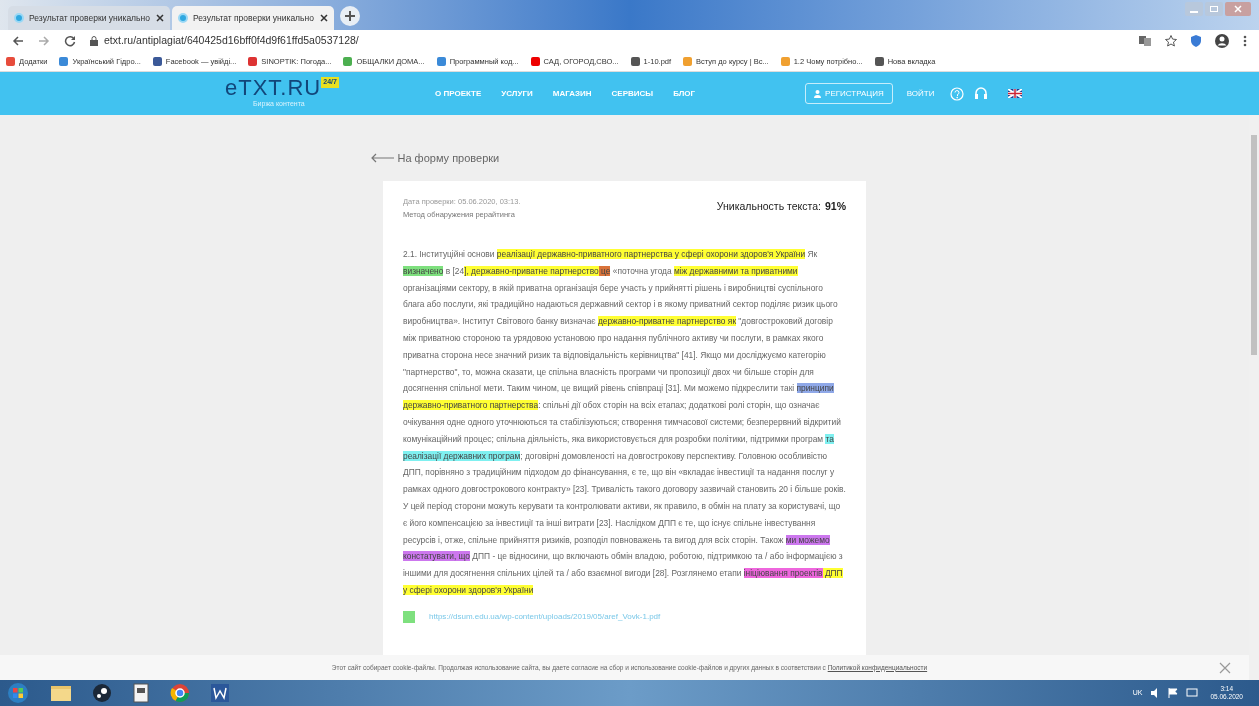  What do you see at coordinates (1245, 41) in the screenshot?
I see `menu-icon` at bounding box center [1245, 41].